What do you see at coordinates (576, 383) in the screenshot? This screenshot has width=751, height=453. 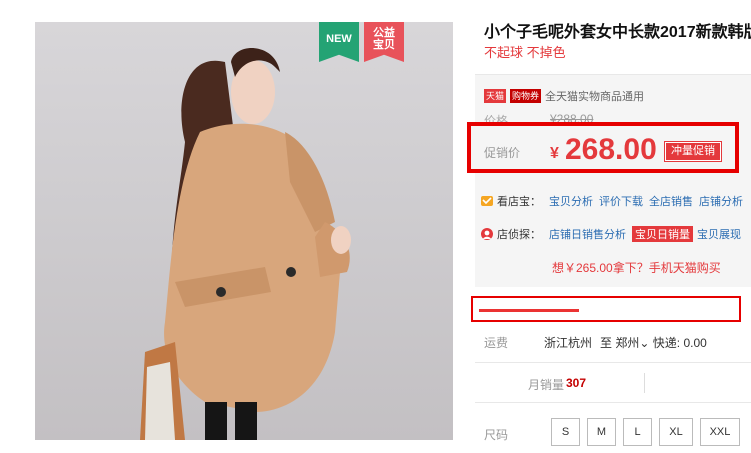 I see `monthly-sales-value: 307` at bounding box center [576, 383].